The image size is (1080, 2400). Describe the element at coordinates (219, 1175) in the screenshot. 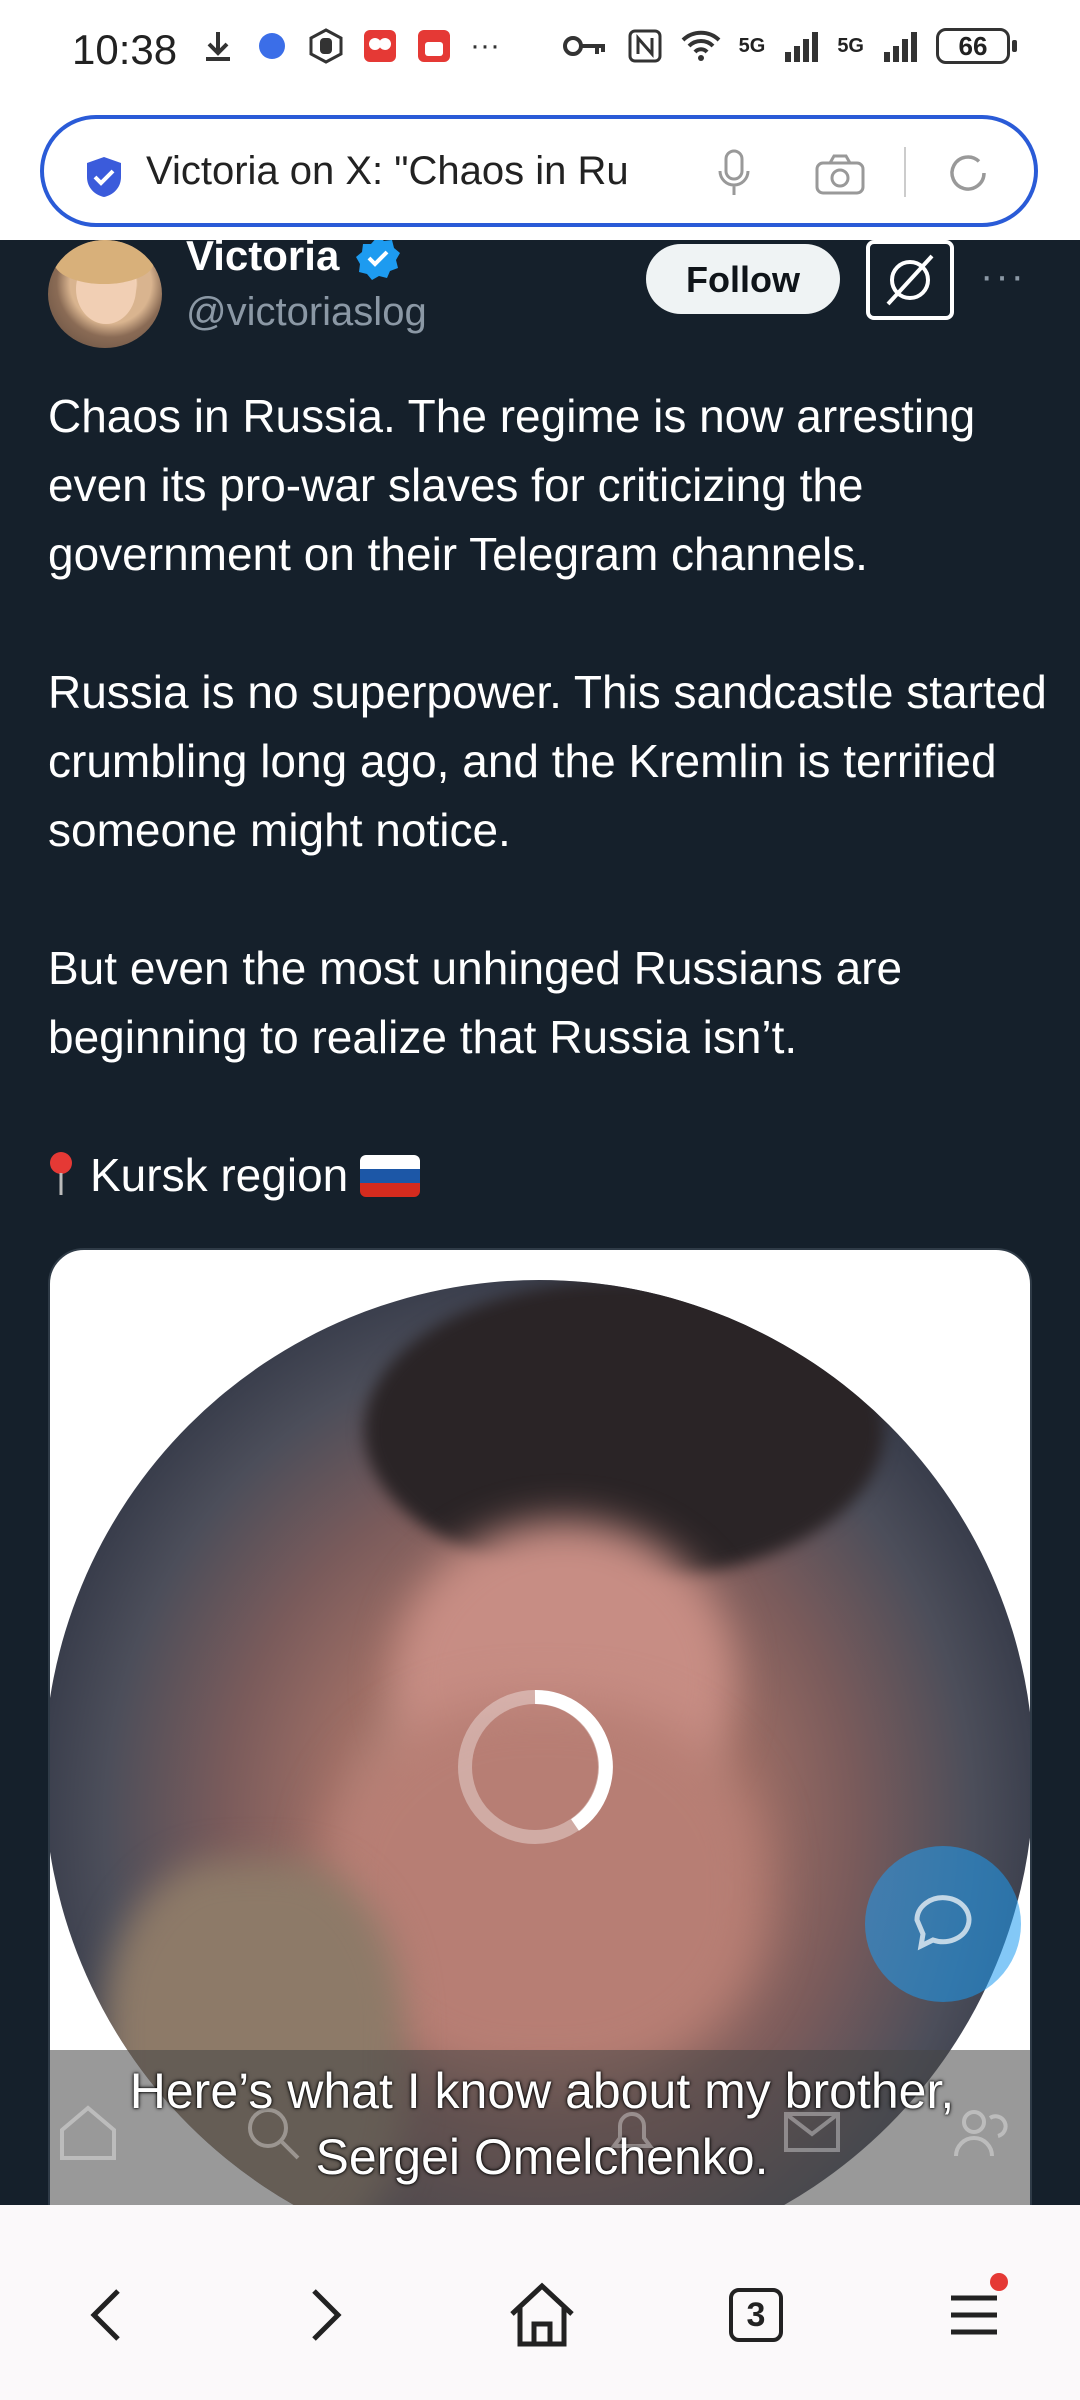

I see `location-text: Kursk region` at that location.